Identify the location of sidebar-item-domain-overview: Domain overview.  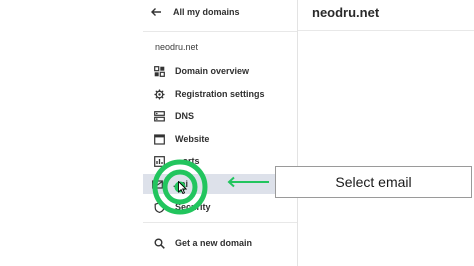
(220, 71).